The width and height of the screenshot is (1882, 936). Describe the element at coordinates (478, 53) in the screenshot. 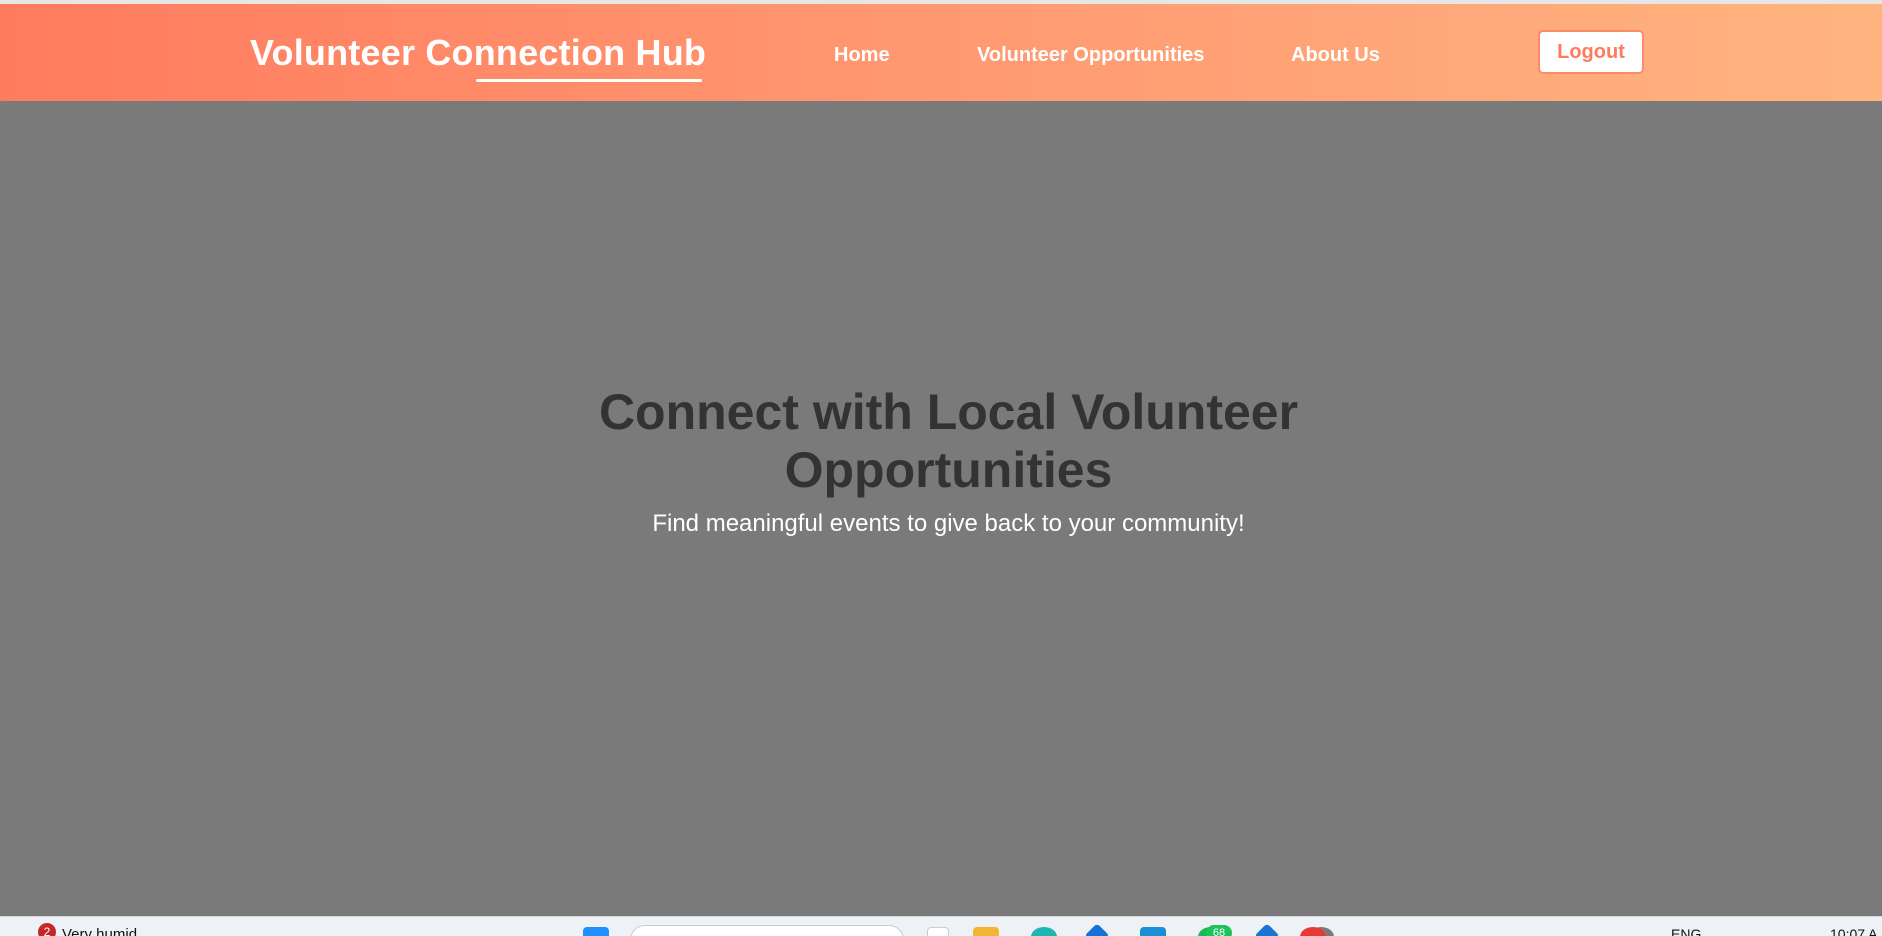

I see `site-brand: Volunteer Connection Hub` at that location.